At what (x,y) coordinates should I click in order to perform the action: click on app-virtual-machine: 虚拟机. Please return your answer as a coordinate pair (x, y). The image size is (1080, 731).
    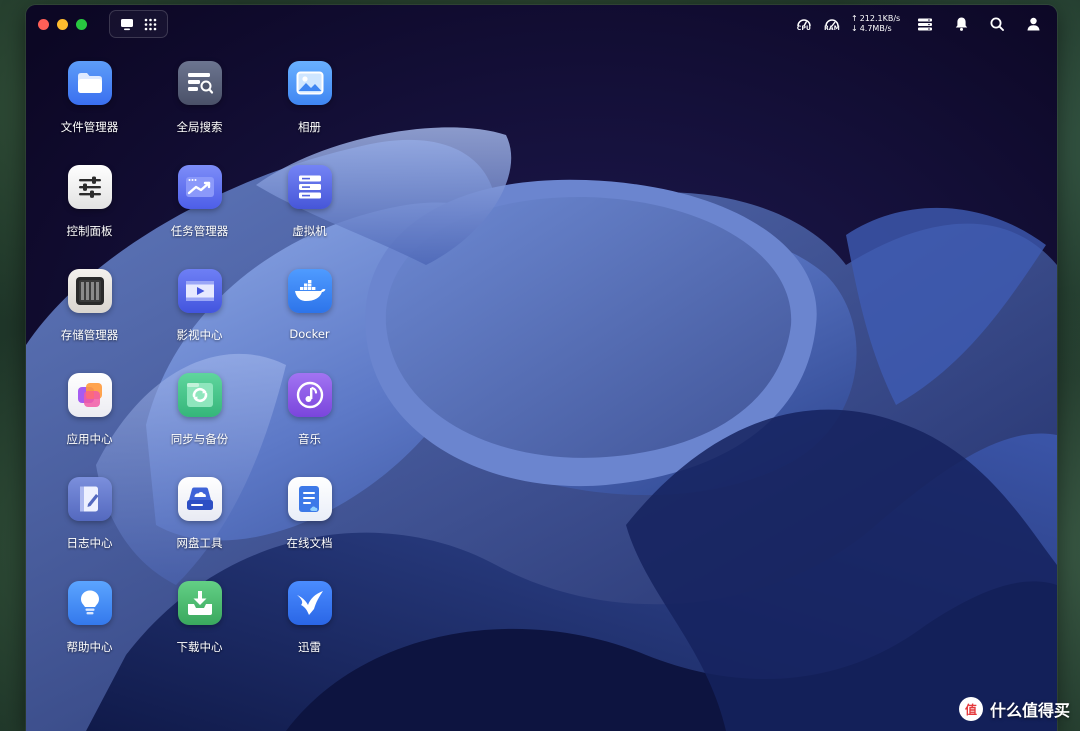
    Looking at the image, I should click on (309, 217).